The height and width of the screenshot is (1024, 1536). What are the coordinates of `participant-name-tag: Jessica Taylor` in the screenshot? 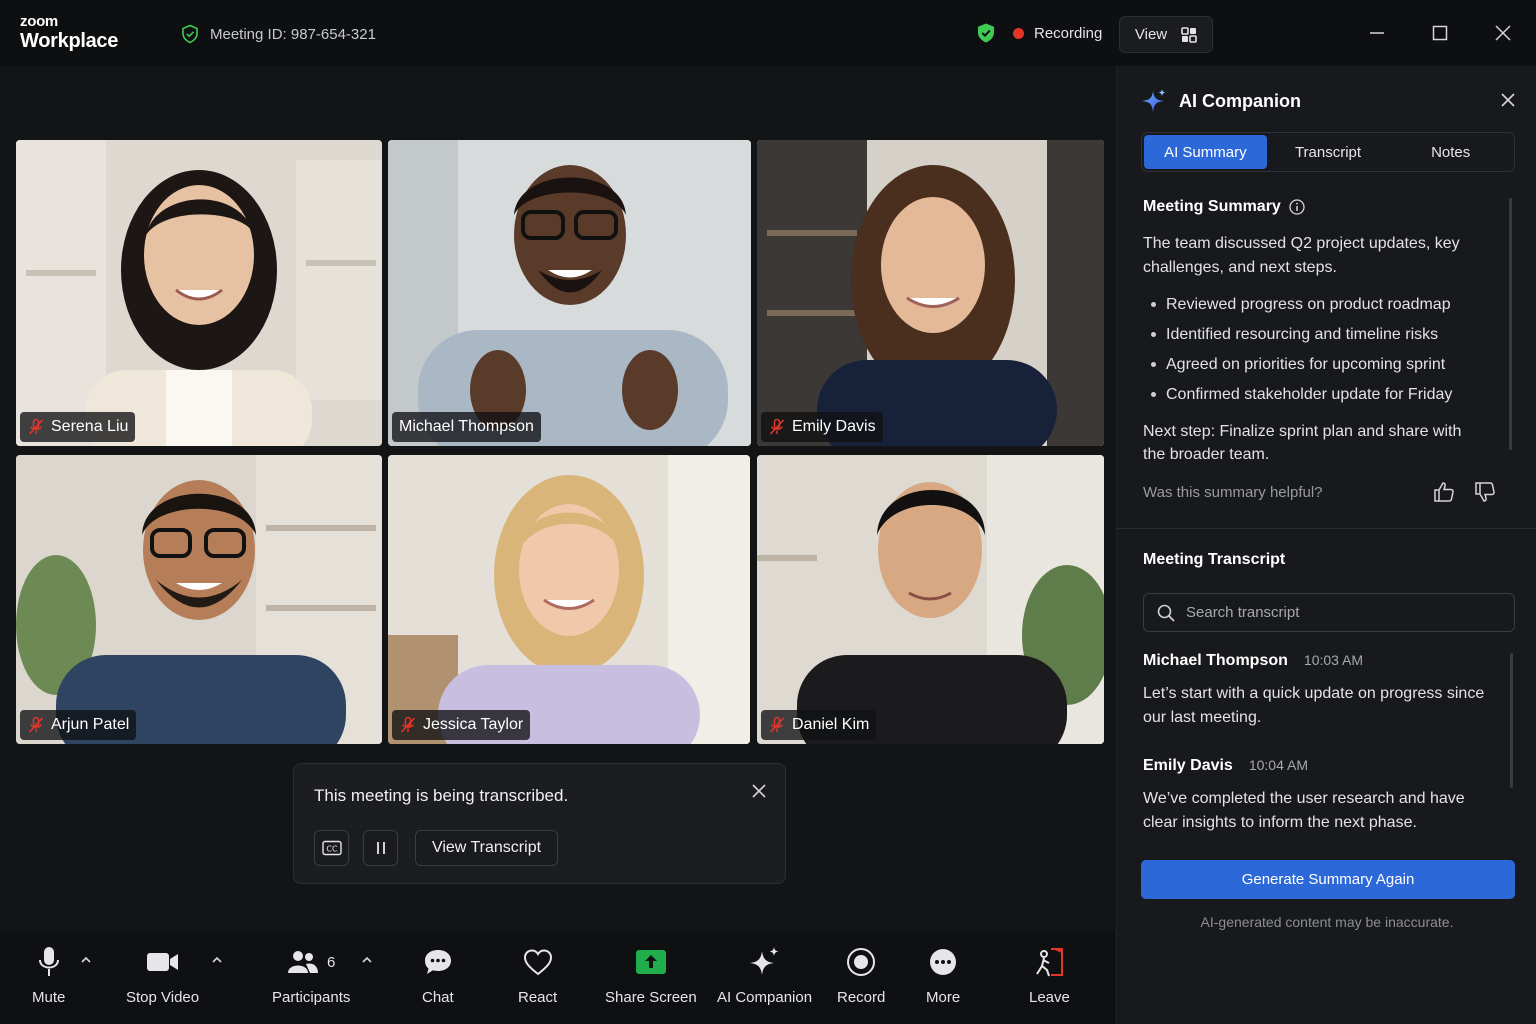 It's located at (461, 725).